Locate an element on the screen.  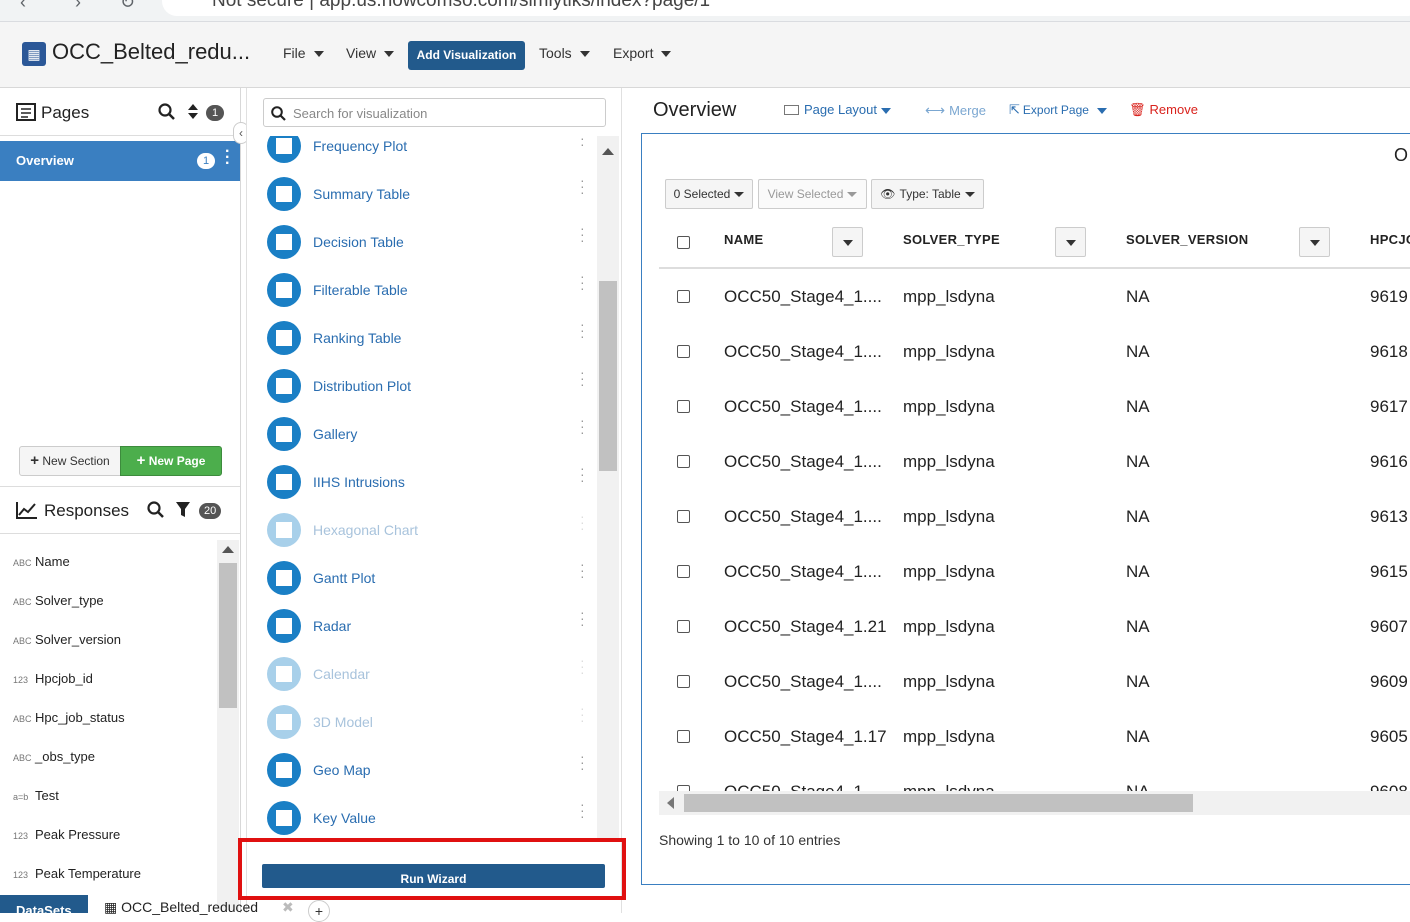
response-item: 123 Peak Temperature is located at coordinates (77, 873).